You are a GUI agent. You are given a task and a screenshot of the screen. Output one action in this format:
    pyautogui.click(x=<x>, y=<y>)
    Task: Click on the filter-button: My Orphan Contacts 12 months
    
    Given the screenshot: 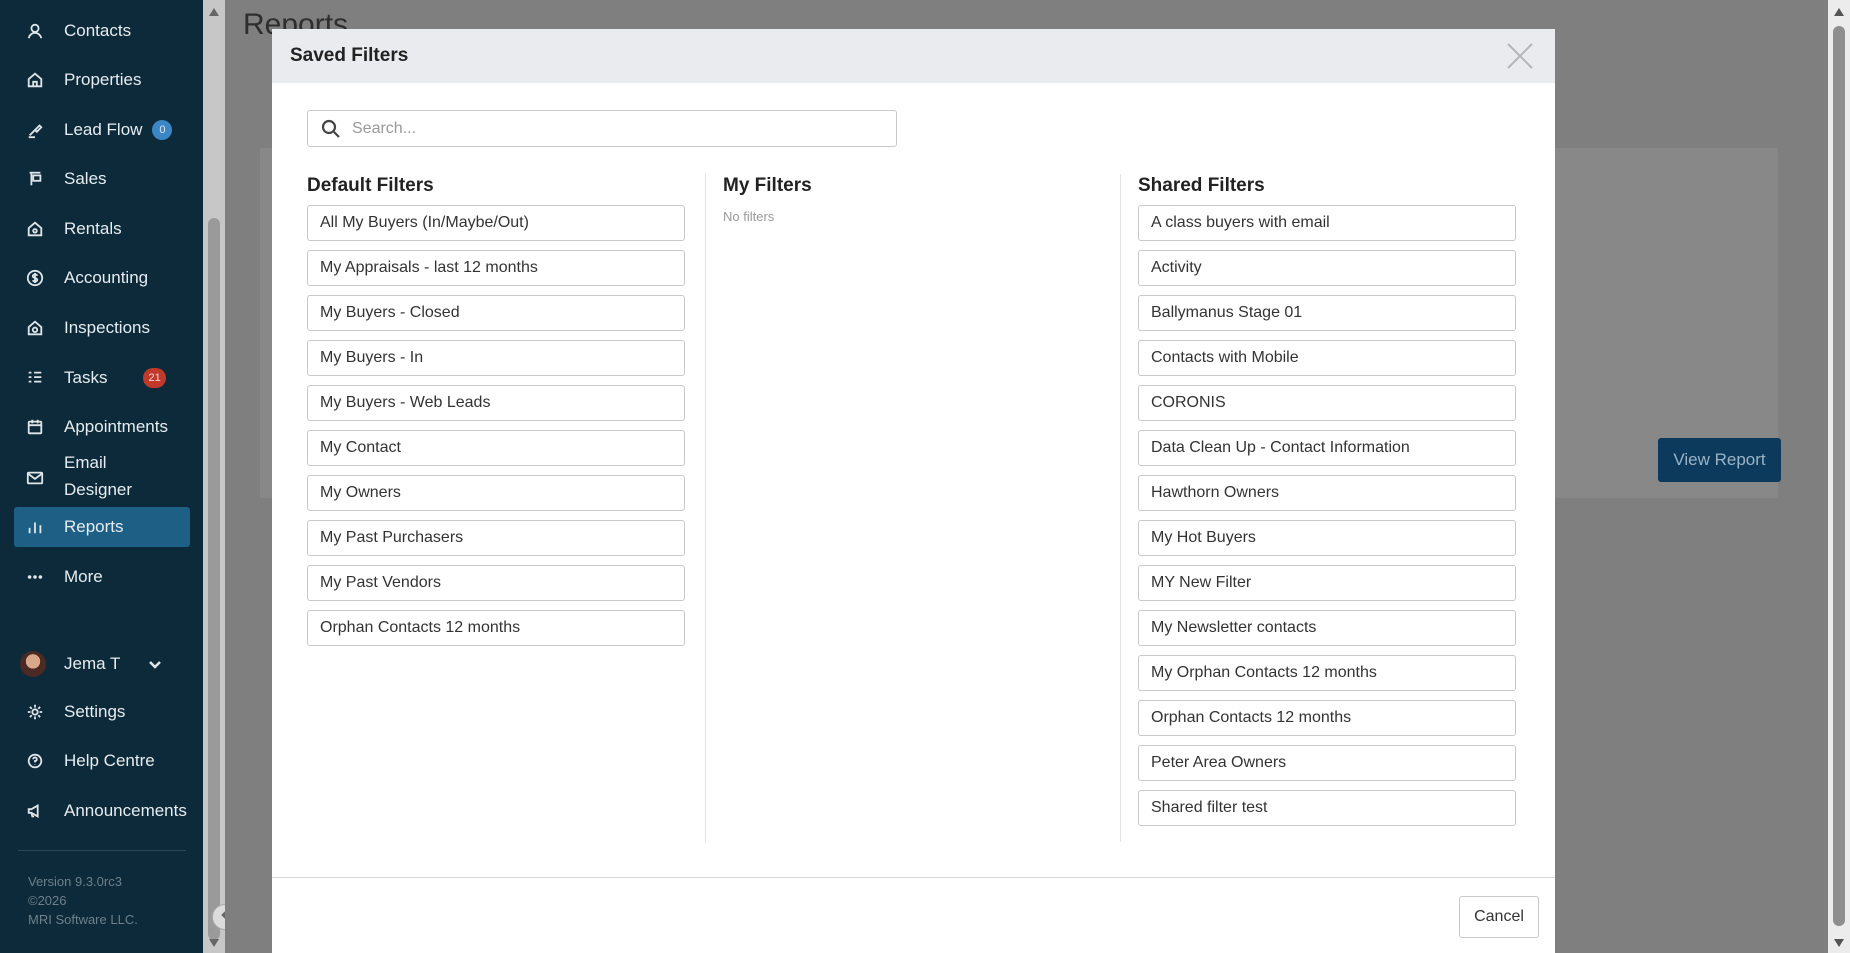 What is the action you would take?
    pyautogui.click(x=1327, y=673)
    